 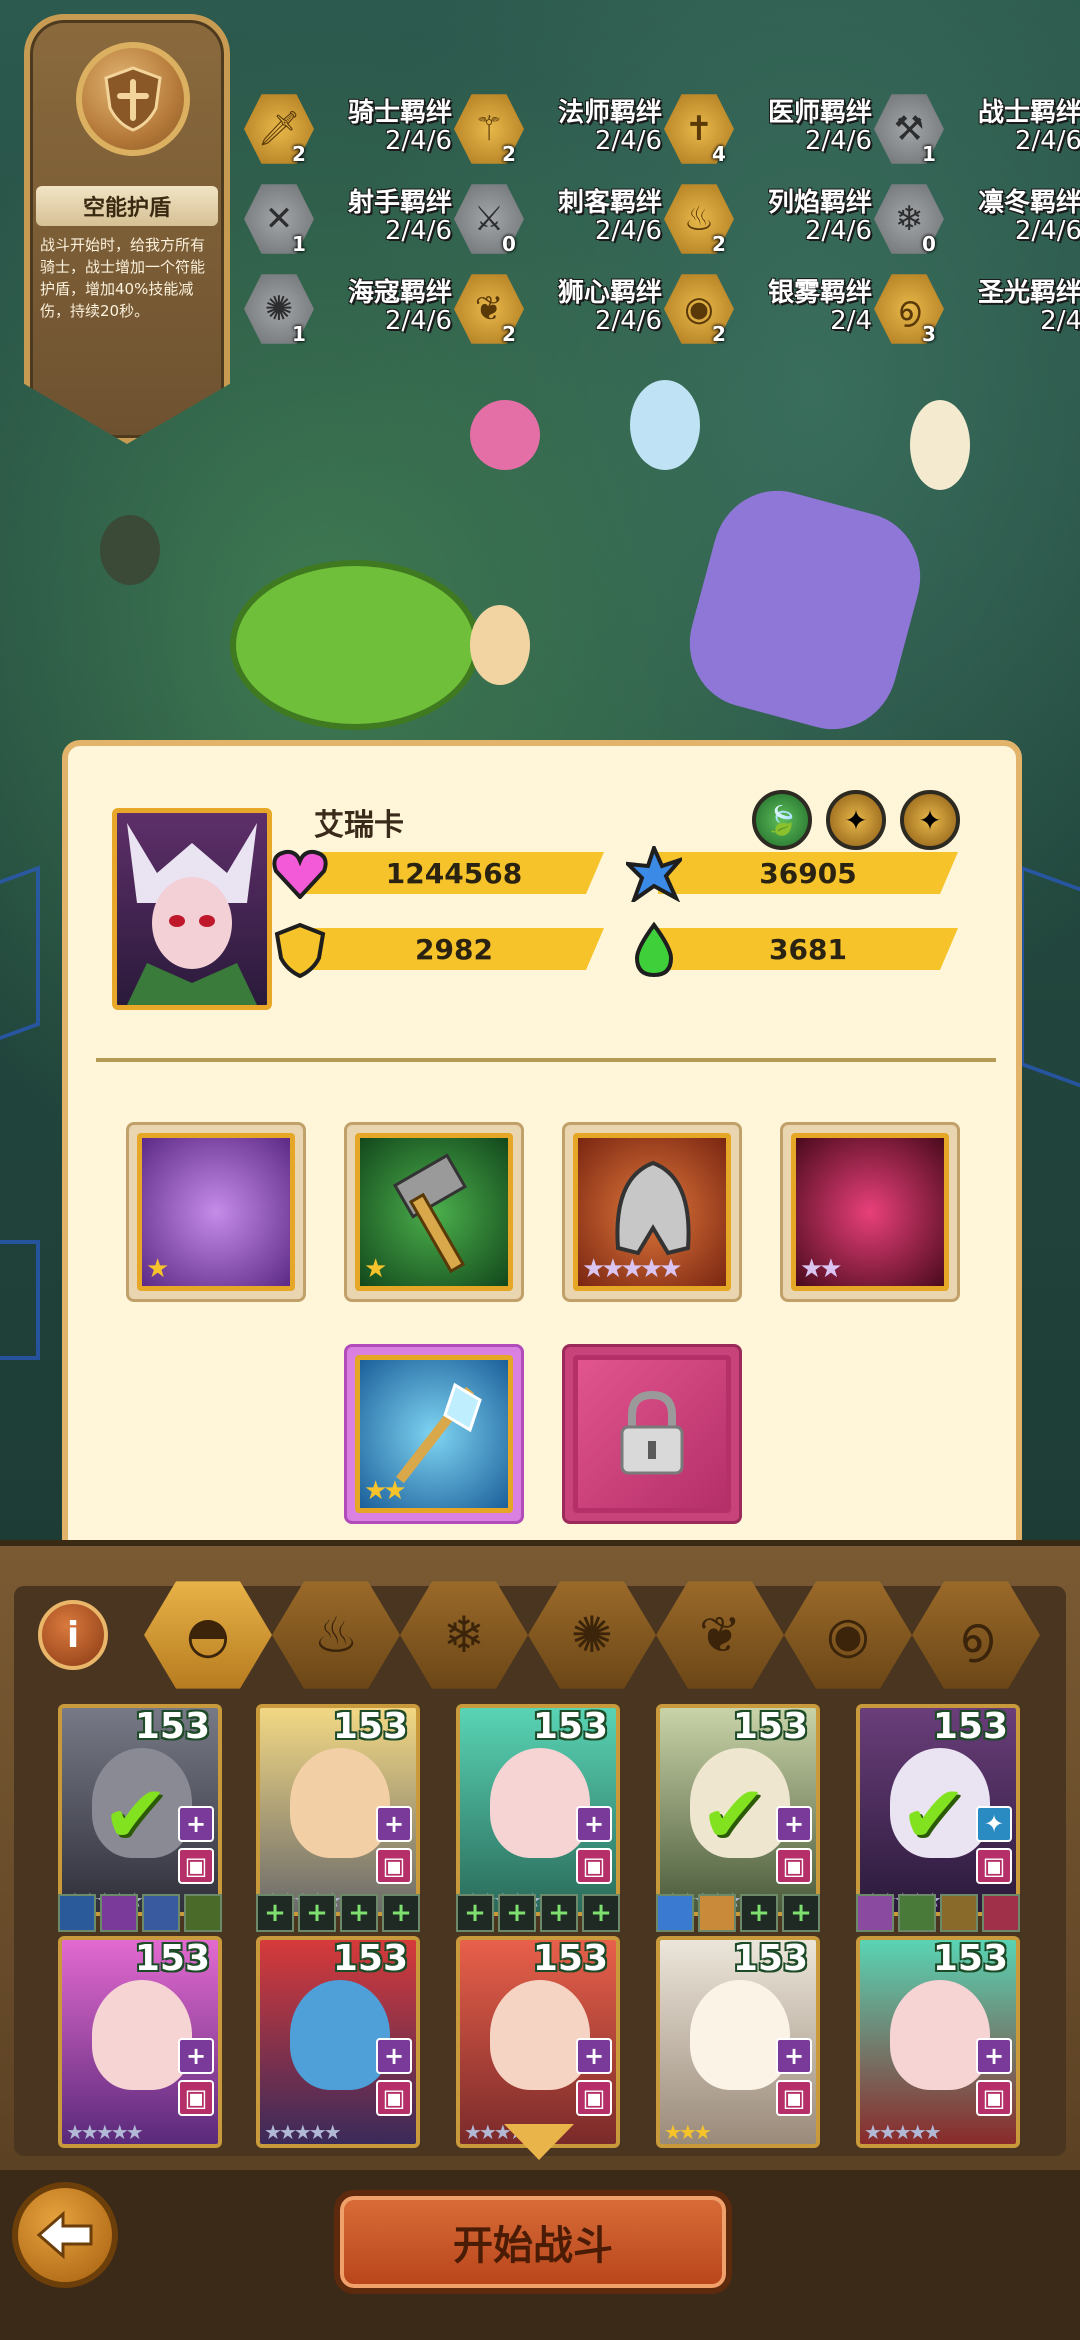 I want to click on bond-item: ✝ 4 医师羁绊 2/4/6, so click(x=769, y=128).